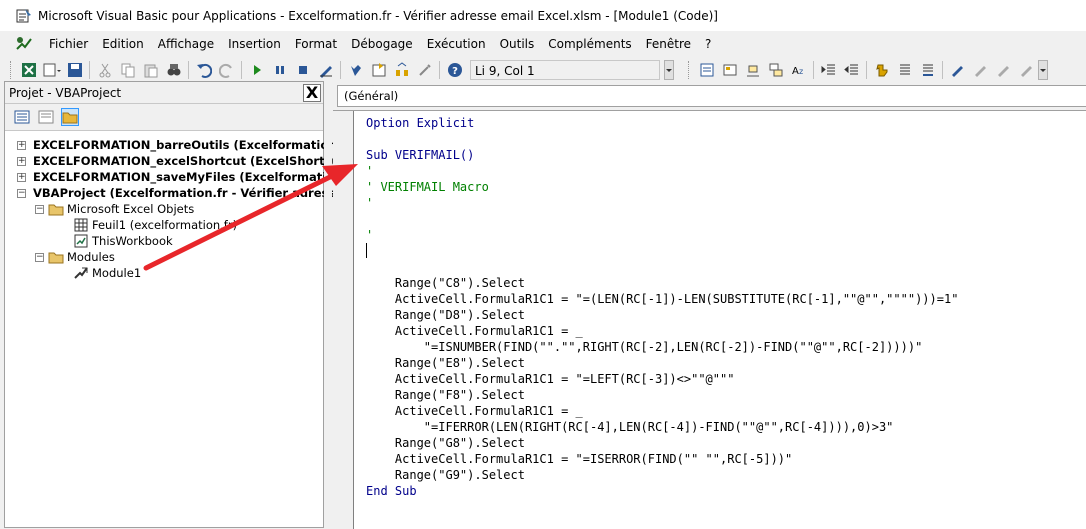 Image resolution: width=1086 pixels, height=529 pixels. What do you see at coordinates (174, 70) in the screenshot?
I see `find-icon` at bounding box center [174, 70].